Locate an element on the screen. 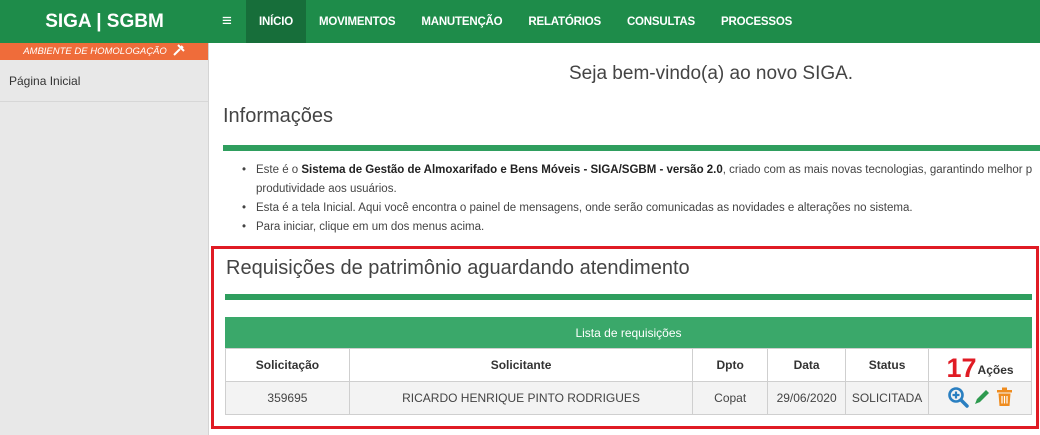 The height and width of the screenshot is (435, 1040). info-heading: Informações is located at coordinates (278, 116).